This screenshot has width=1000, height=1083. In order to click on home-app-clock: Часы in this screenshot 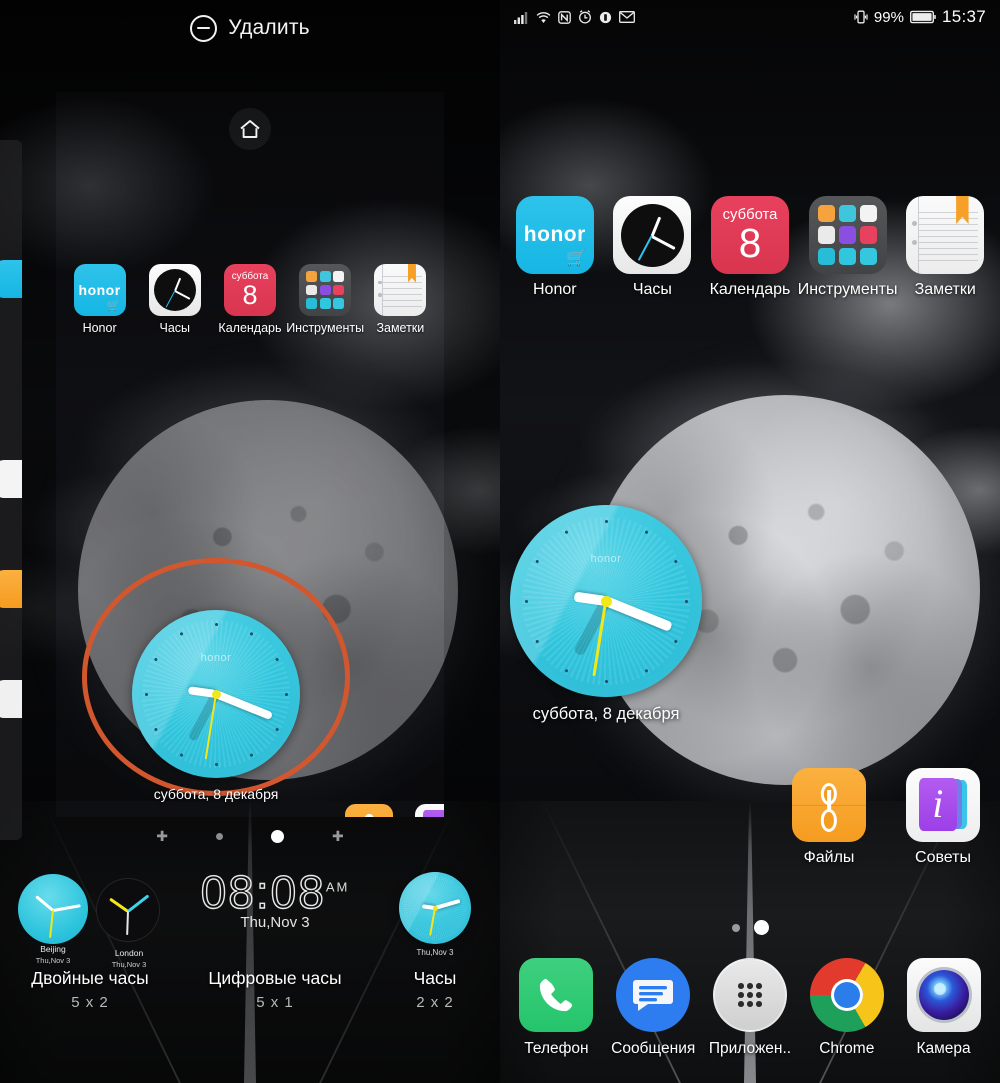, I will do `click(652, 247)`.